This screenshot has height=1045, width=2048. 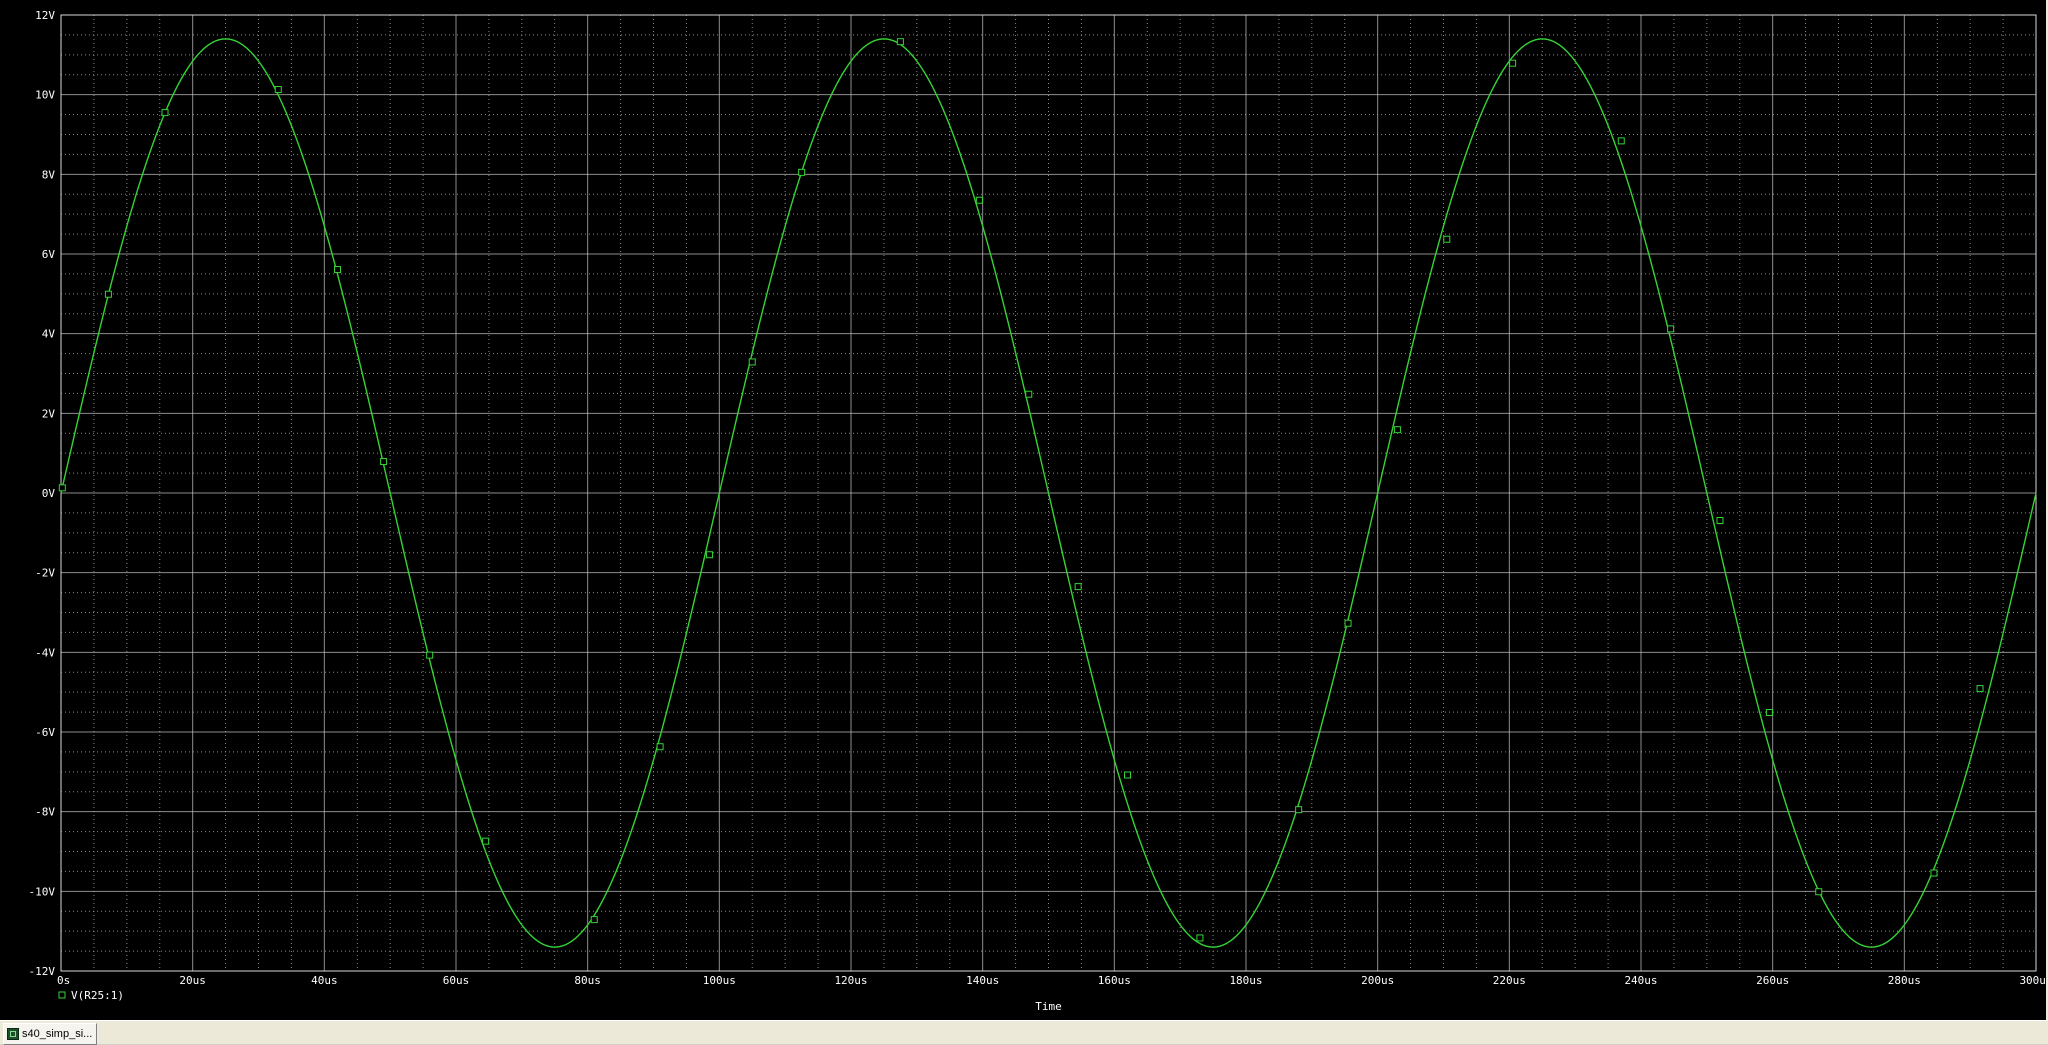 I want to click on y-axis-tick-labels: 12V 10V 8V 6V 4V 2V 0V -2V -4V -6V -8V -10V -12V, so click(x=42, y=493).